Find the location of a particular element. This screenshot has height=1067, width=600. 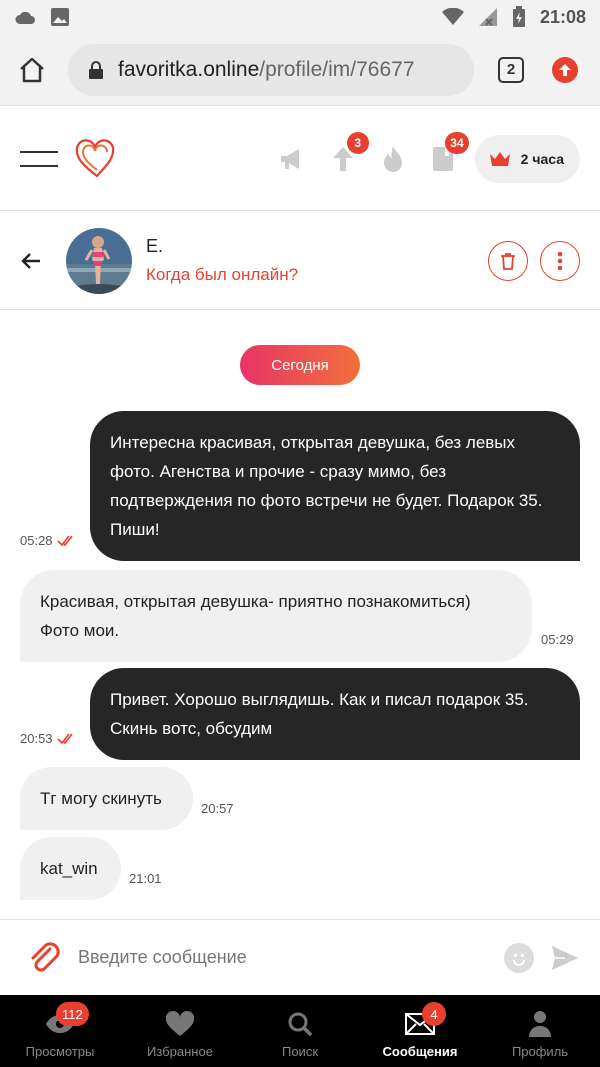

time-label: 05:29 is located at coordinates (557, 639).